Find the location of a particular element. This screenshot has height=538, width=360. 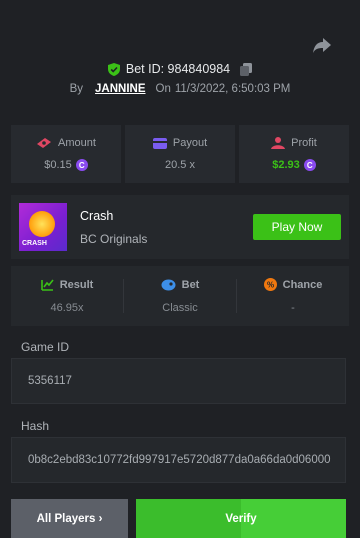

result-icon is located at coordinates (47, 285).